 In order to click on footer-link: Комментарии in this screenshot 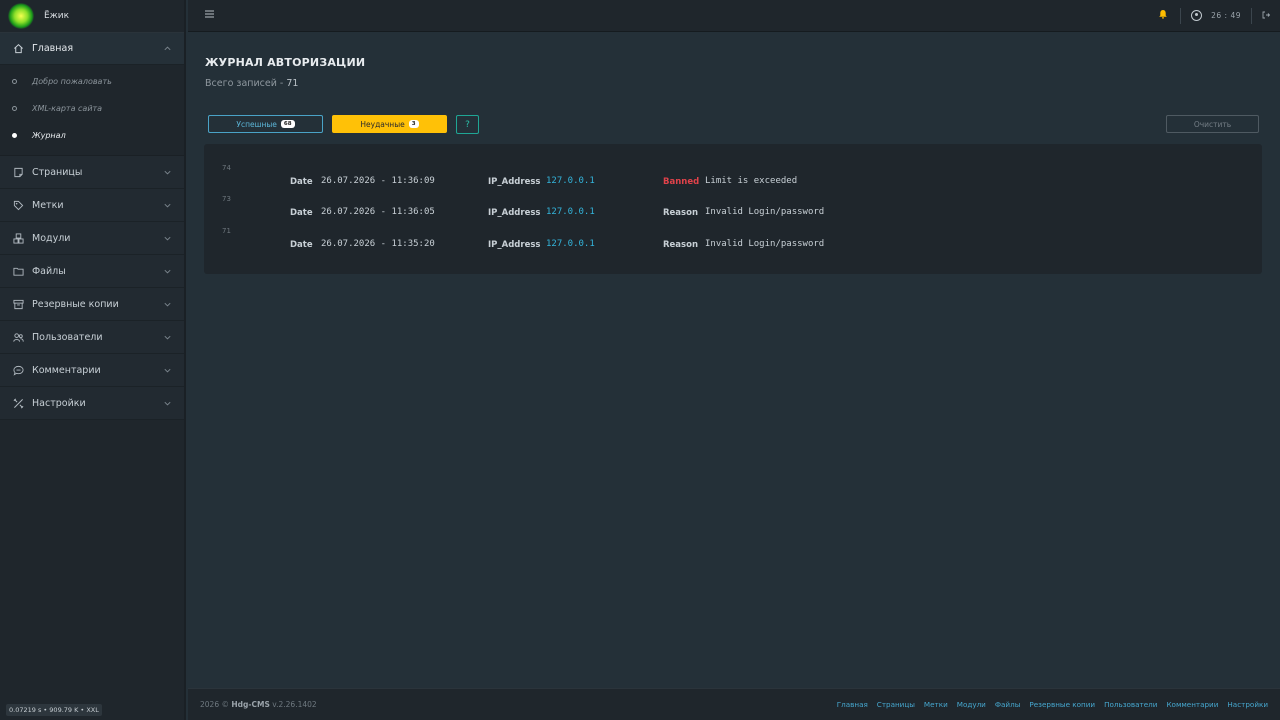, I will do `click(1192, 704)`.